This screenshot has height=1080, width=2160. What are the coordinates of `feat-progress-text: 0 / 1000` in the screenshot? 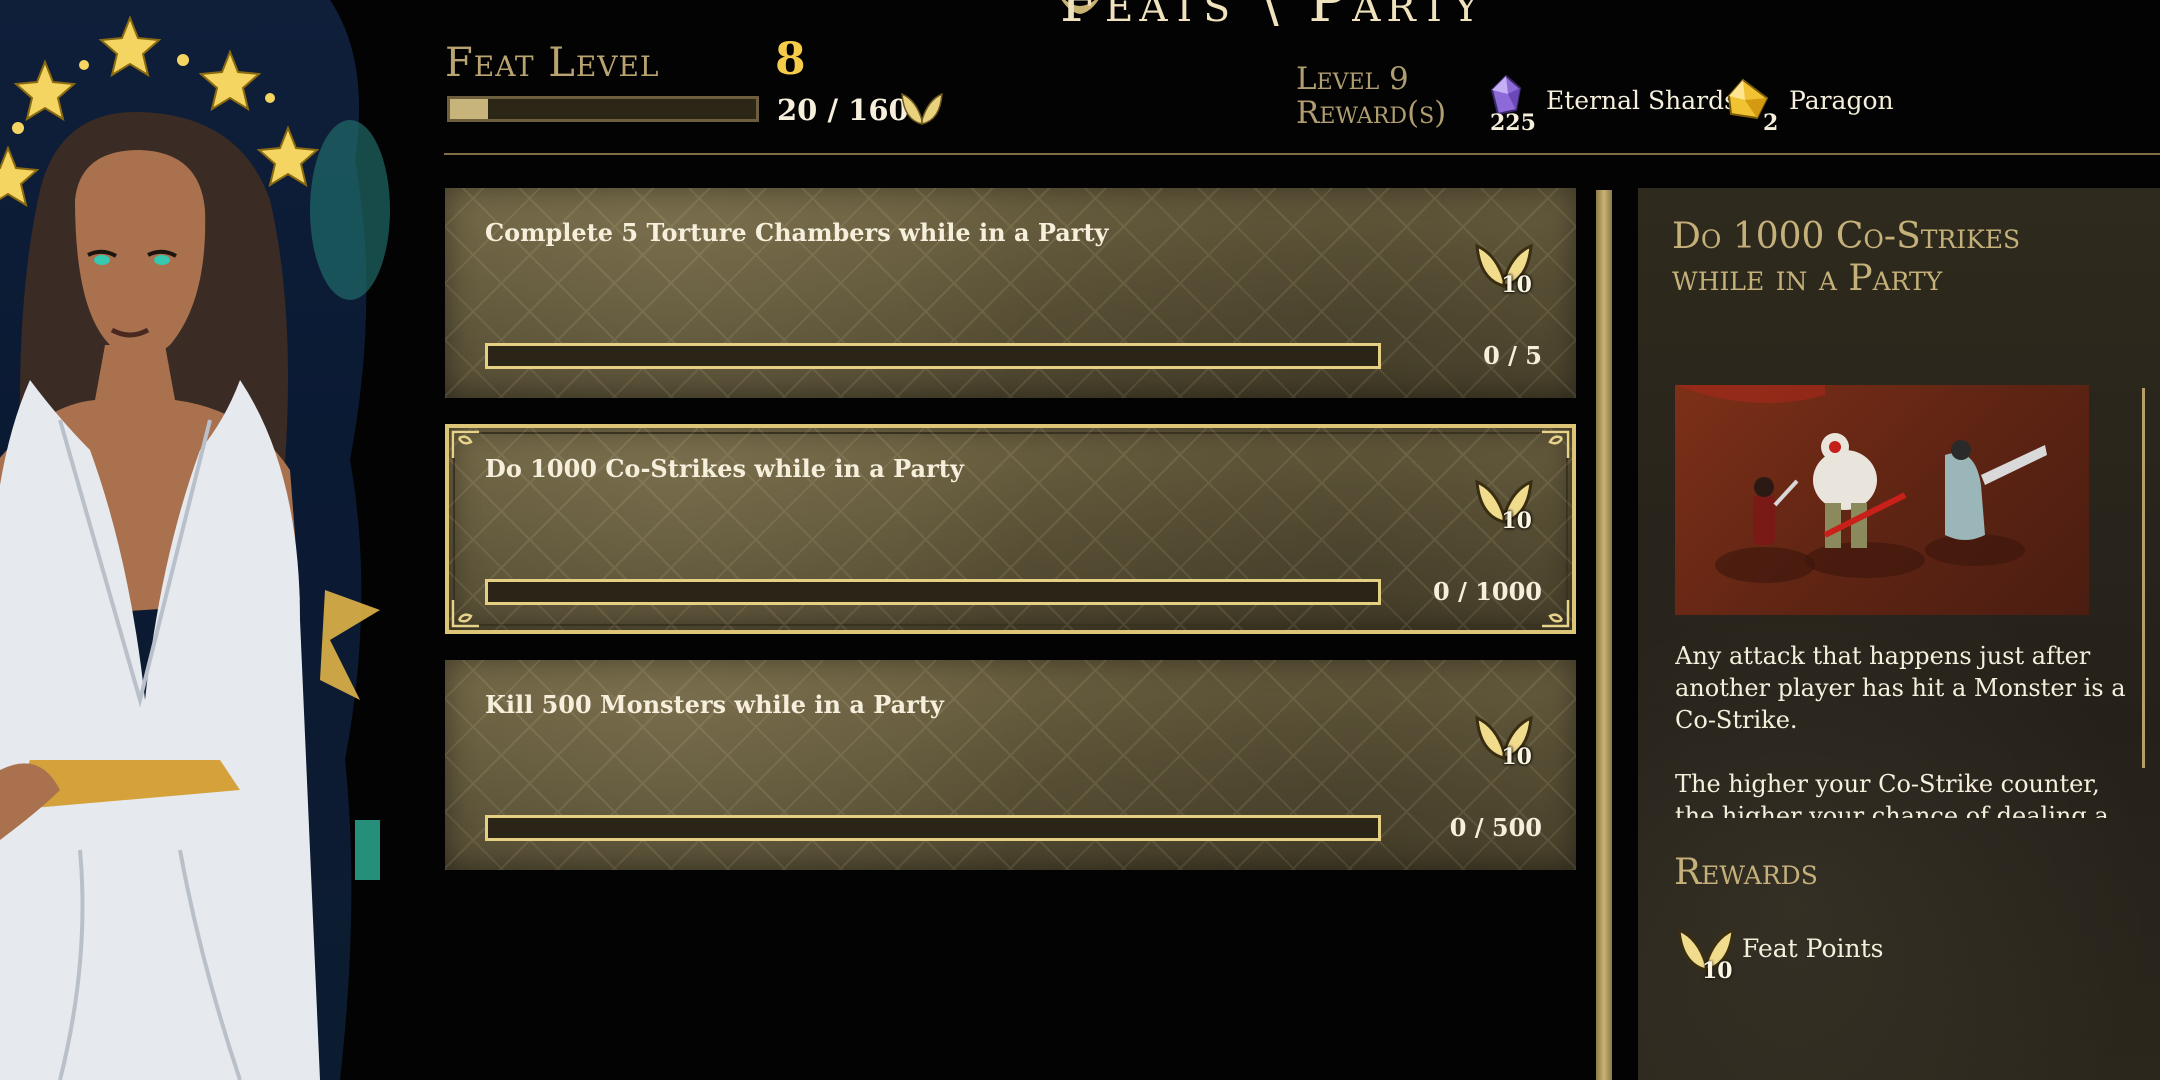 It's located at (1487, 591).